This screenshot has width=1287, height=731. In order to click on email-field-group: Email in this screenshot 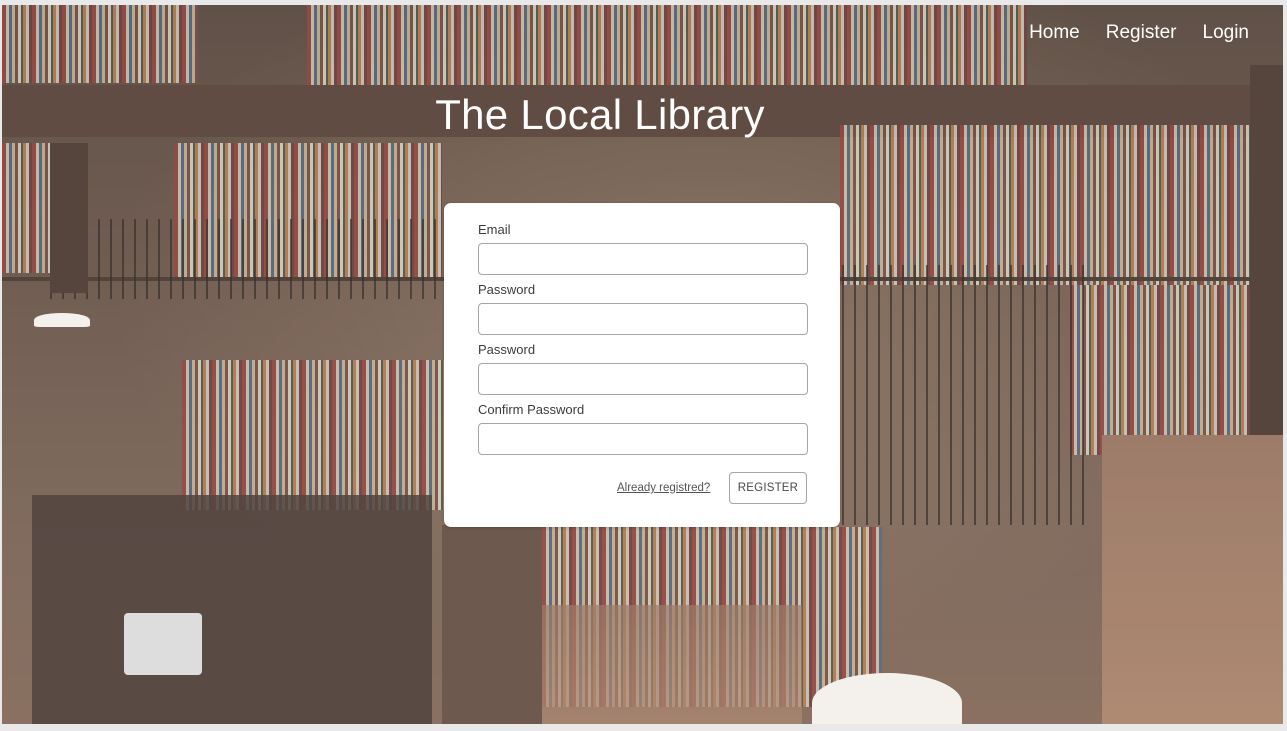, I will do `click(643, 248)`.